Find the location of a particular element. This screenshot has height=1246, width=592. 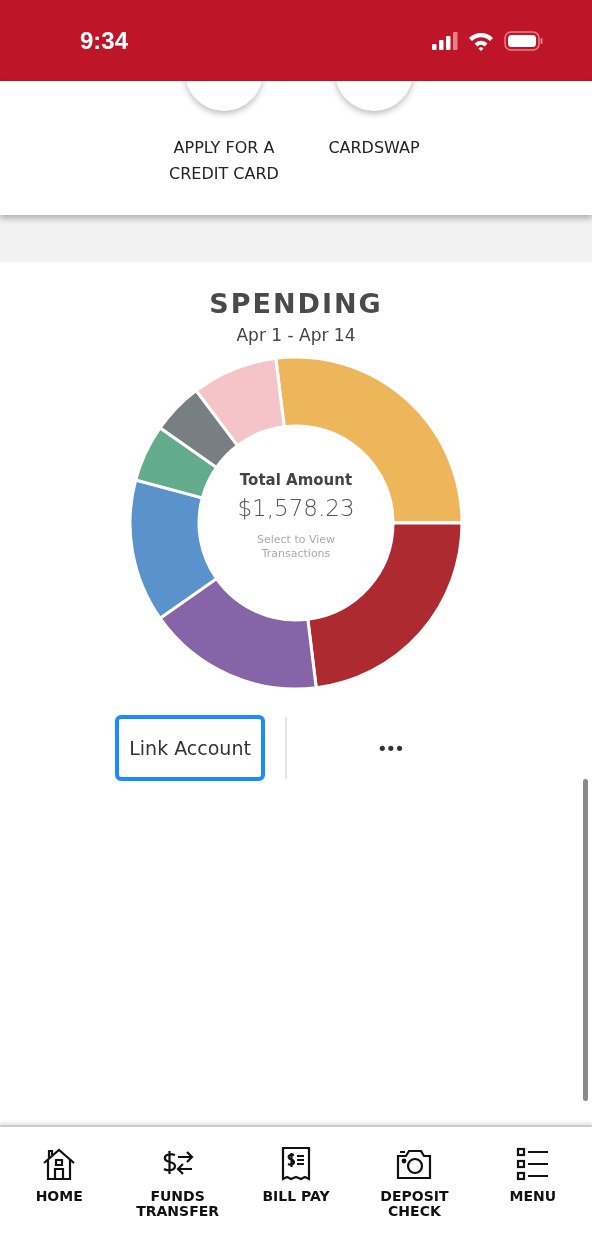

action-label: CARDSWAP is located at coordinates (374, 148).